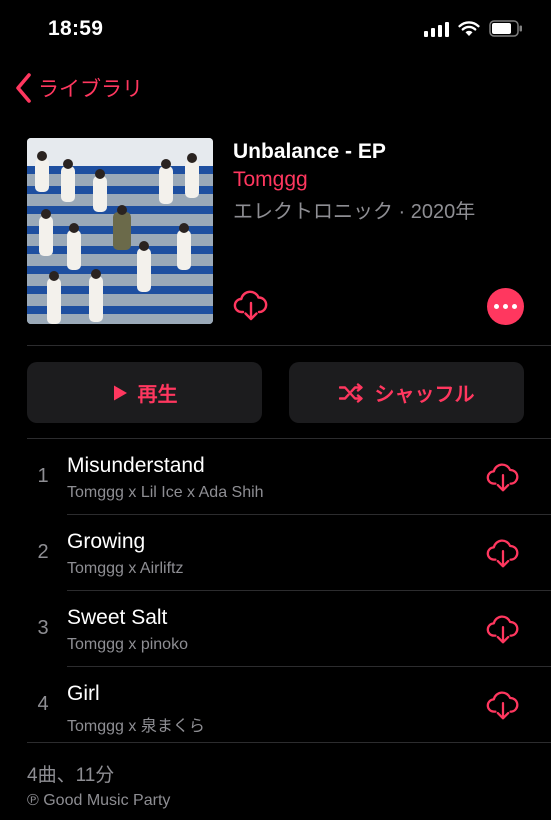  Describe the element at coordinates (23, 88) in the screenshot. I see `chevron-left-icon` at that location.